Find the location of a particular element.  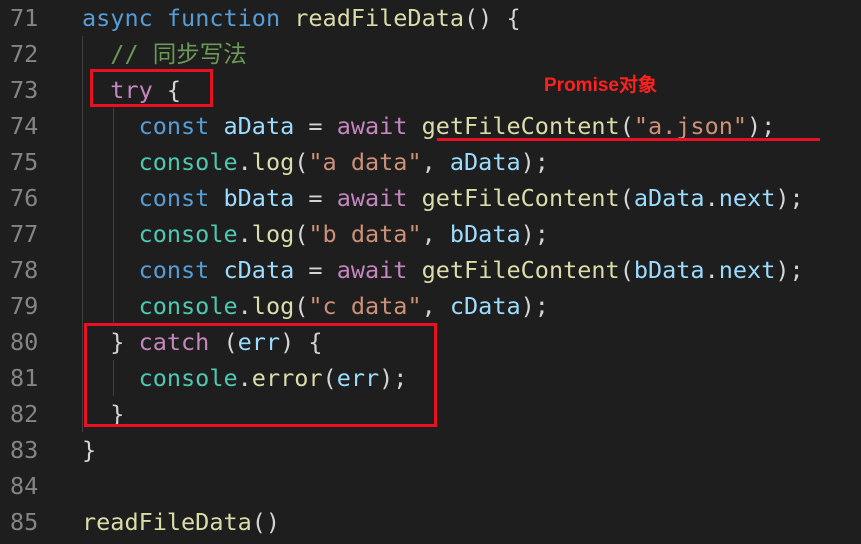

code-token: function is located at coordinates (223, 18).